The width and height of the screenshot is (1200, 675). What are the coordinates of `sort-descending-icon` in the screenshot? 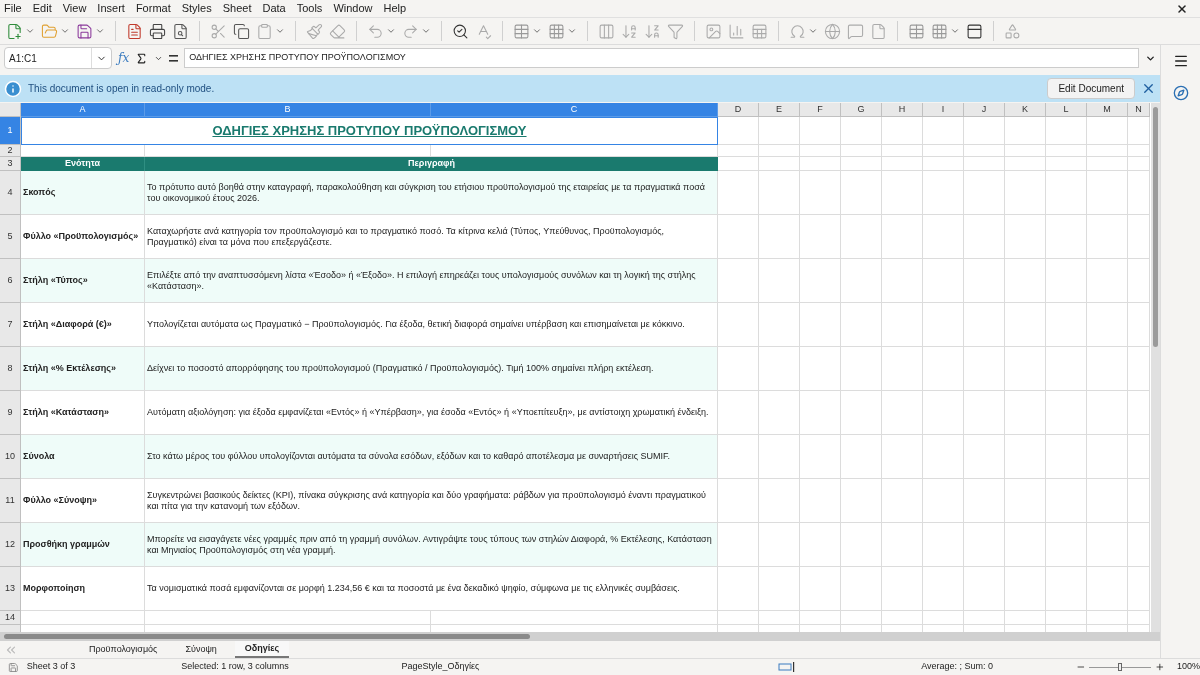 It's located at (652, 31).